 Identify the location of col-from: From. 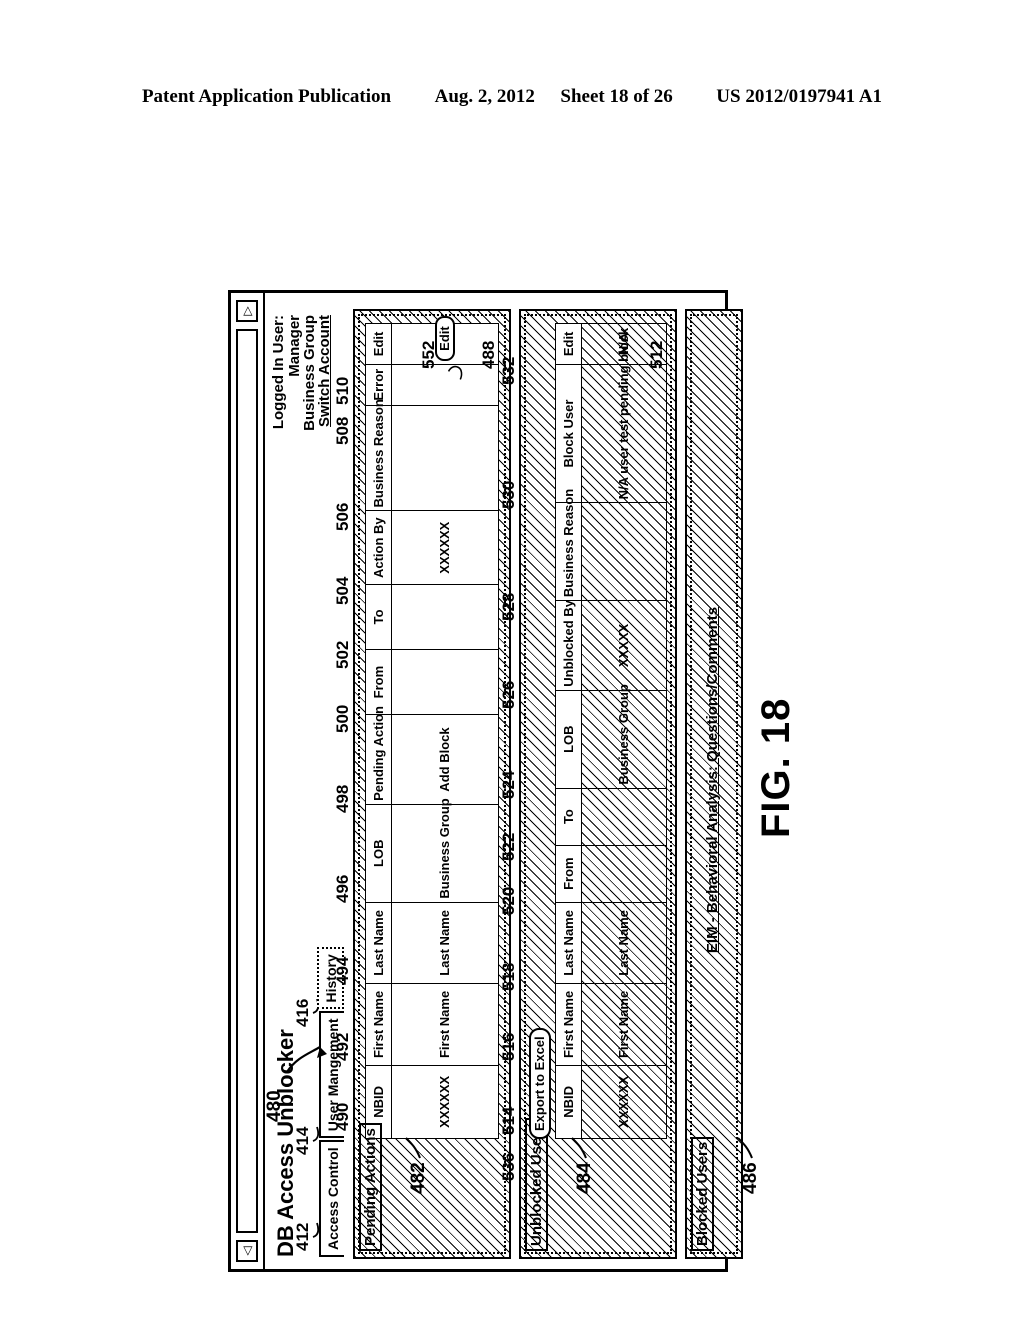
(568, 874).